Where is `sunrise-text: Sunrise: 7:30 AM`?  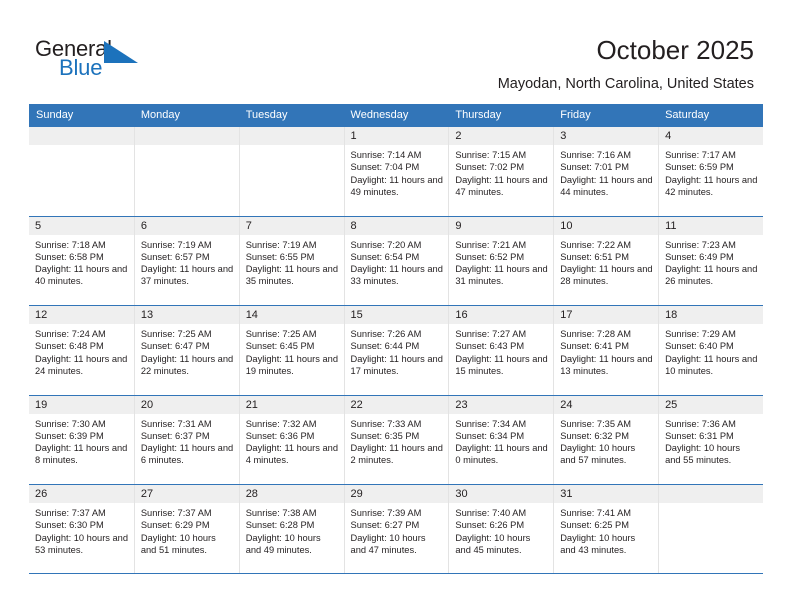
sunrise-text: Sunrise: 7:30 AM is located at coordinates (70, 423).